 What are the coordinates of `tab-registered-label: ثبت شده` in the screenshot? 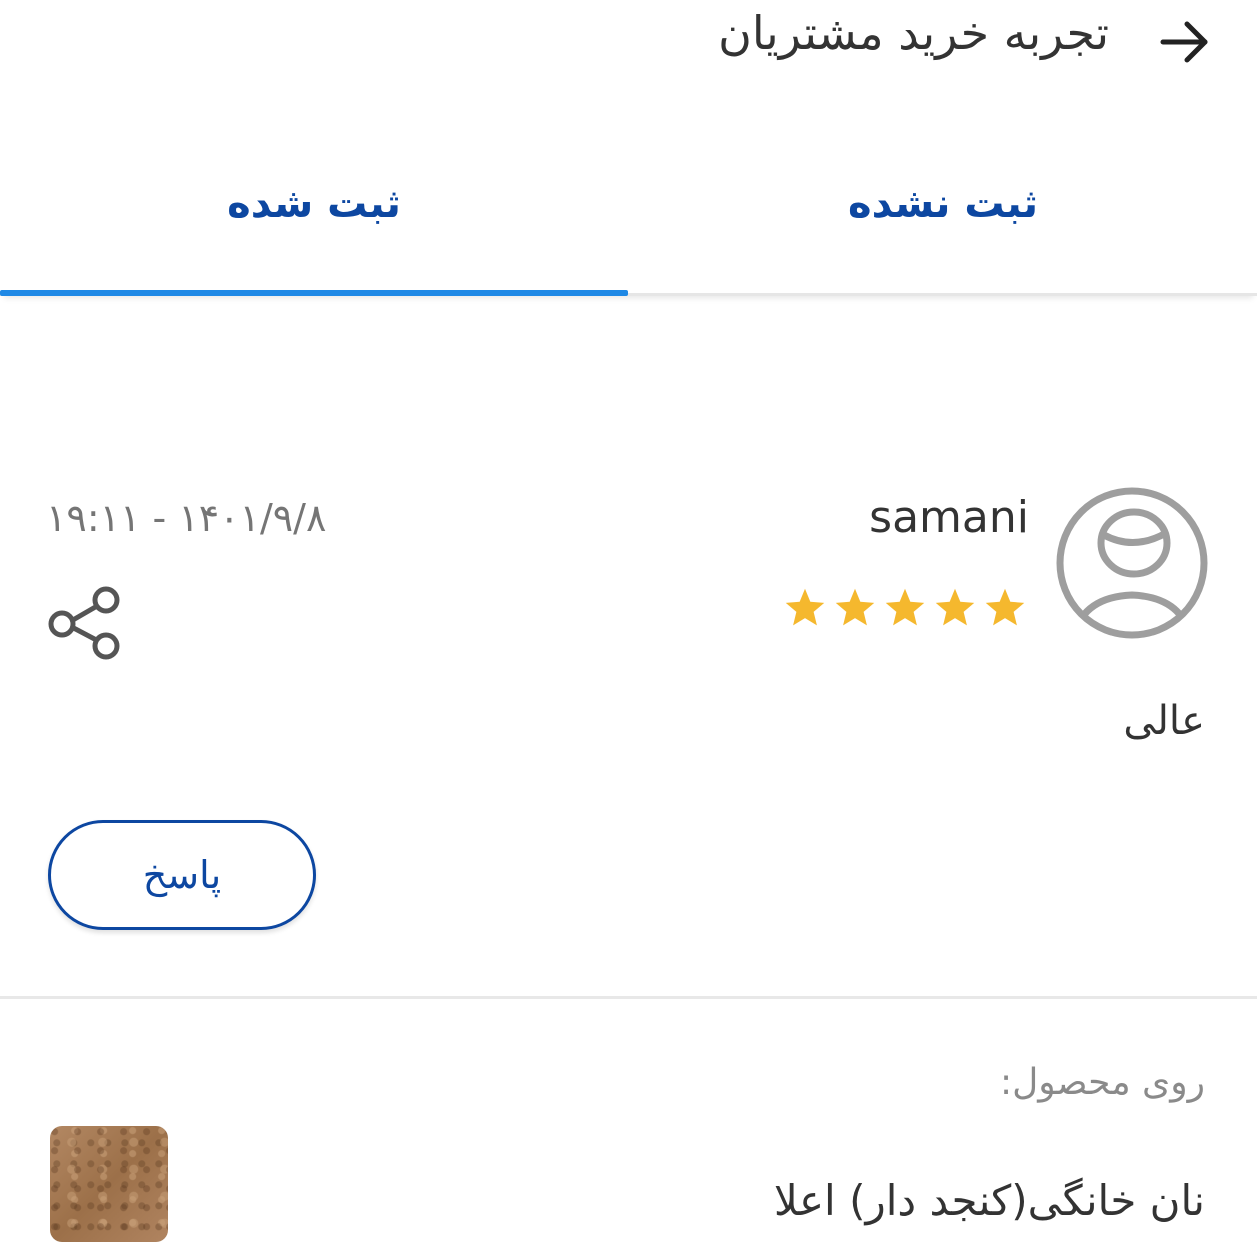 It's located at (314, 204).